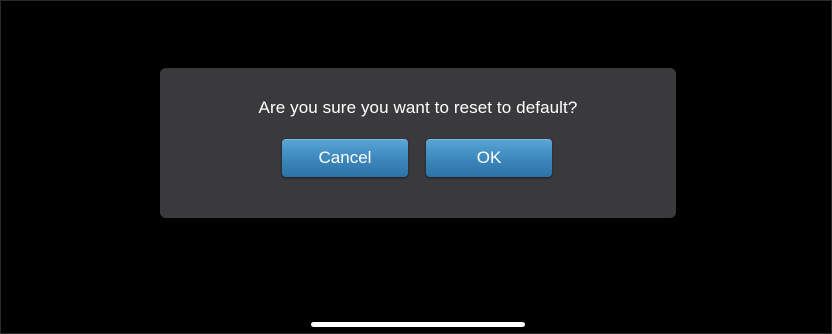 This screenshot has width=832, height=334. What do you see at coordinates (489, 158) in the screenshot?
I see `ok-button: OK` at bounding box center [489, 158].